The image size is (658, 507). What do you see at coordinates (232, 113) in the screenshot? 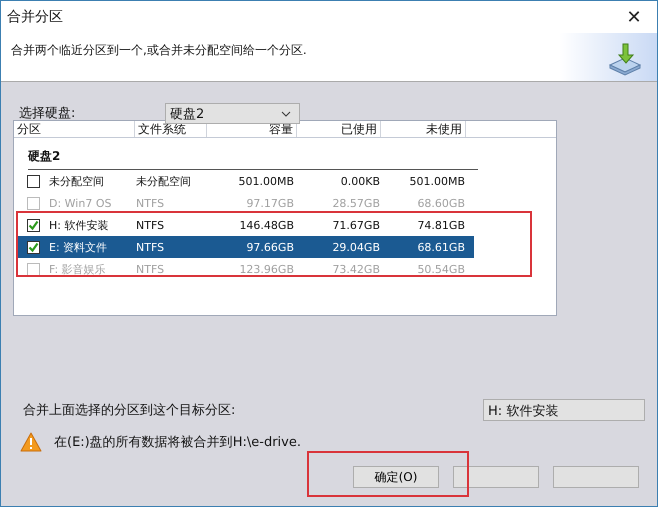
I see `disk-select-dropdown: 硬盘2` at bounding box center [232, 113].